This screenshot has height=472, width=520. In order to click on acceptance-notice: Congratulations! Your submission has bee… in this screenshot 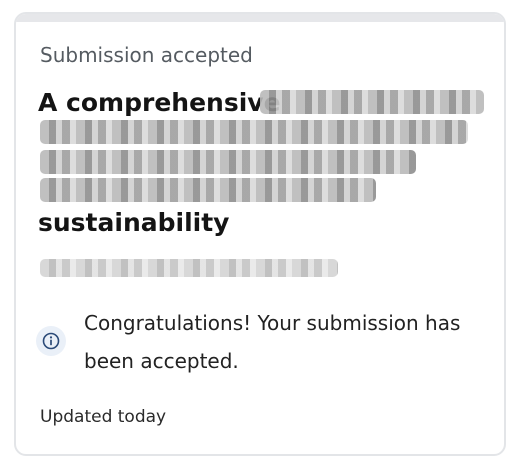, I will do `click(266, 338)`.